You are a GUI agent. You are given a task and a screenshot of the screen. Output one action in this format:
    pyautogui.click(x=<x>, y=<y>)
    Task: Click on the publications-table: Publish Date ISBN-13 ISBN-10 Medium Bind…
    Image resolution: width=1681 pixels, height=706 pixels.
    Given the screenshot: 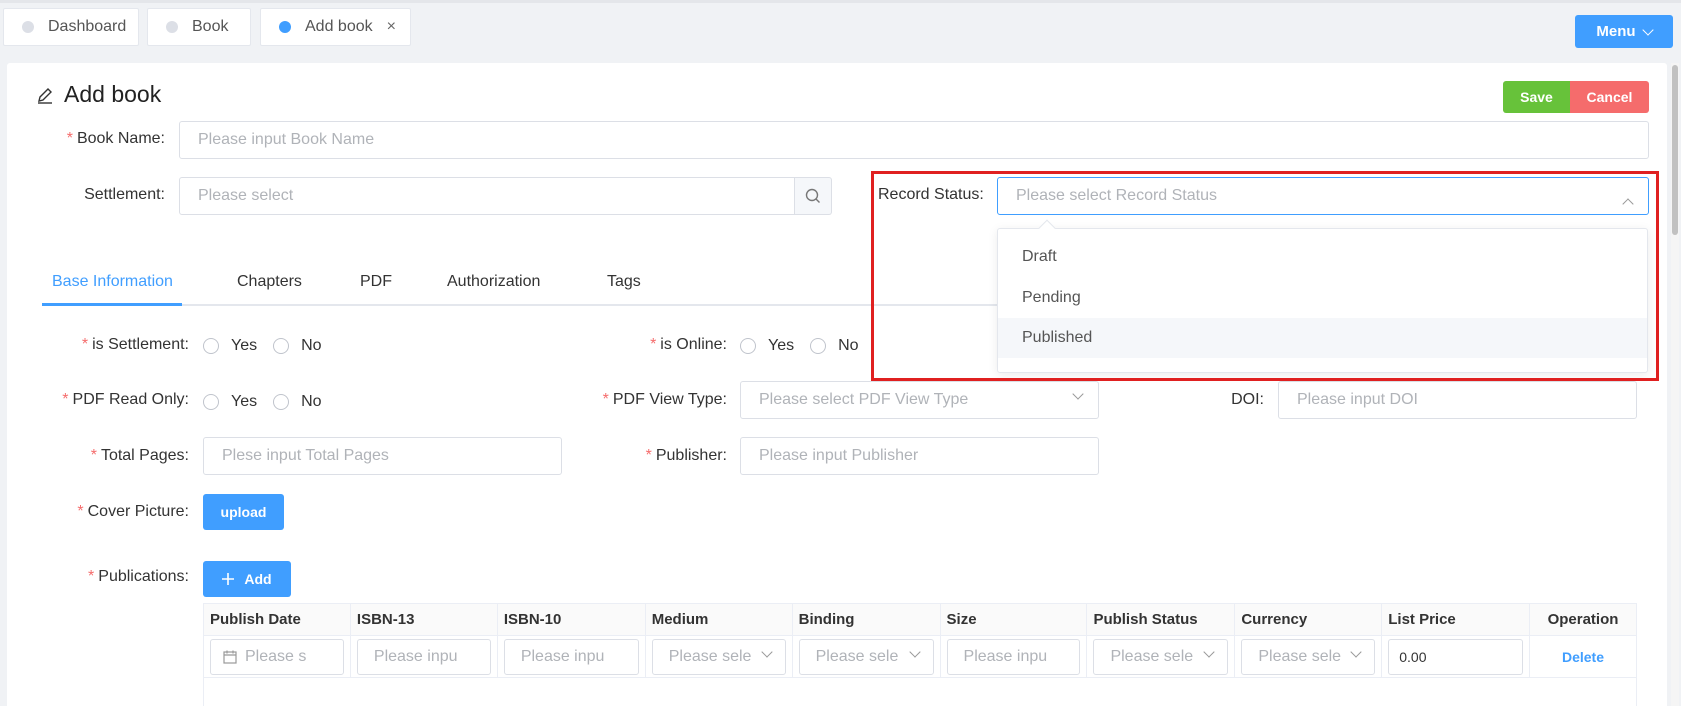 What is the action you would take?
    pyautogui.click(x=920, y=654)
    